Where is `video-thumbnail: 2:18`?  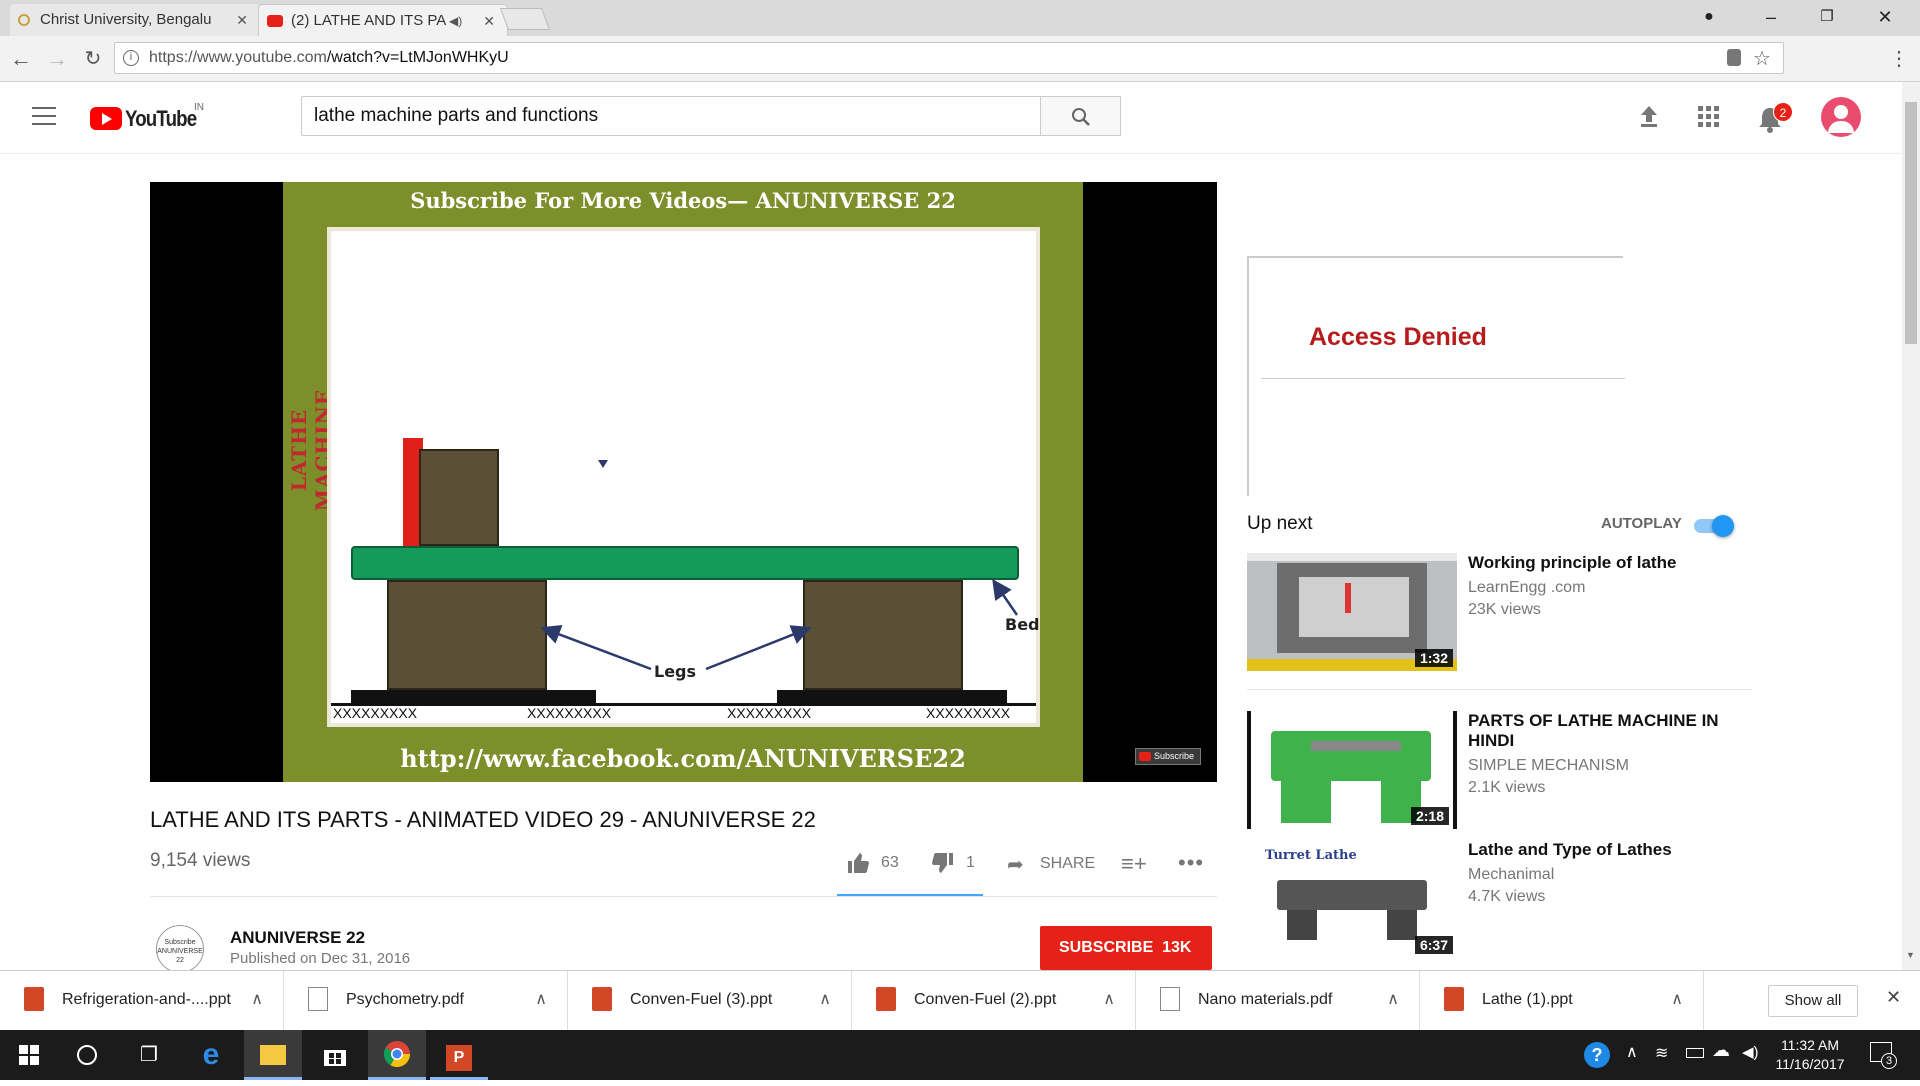
video-thumbnail: 2:18 is located at coordinates (1352, 770).